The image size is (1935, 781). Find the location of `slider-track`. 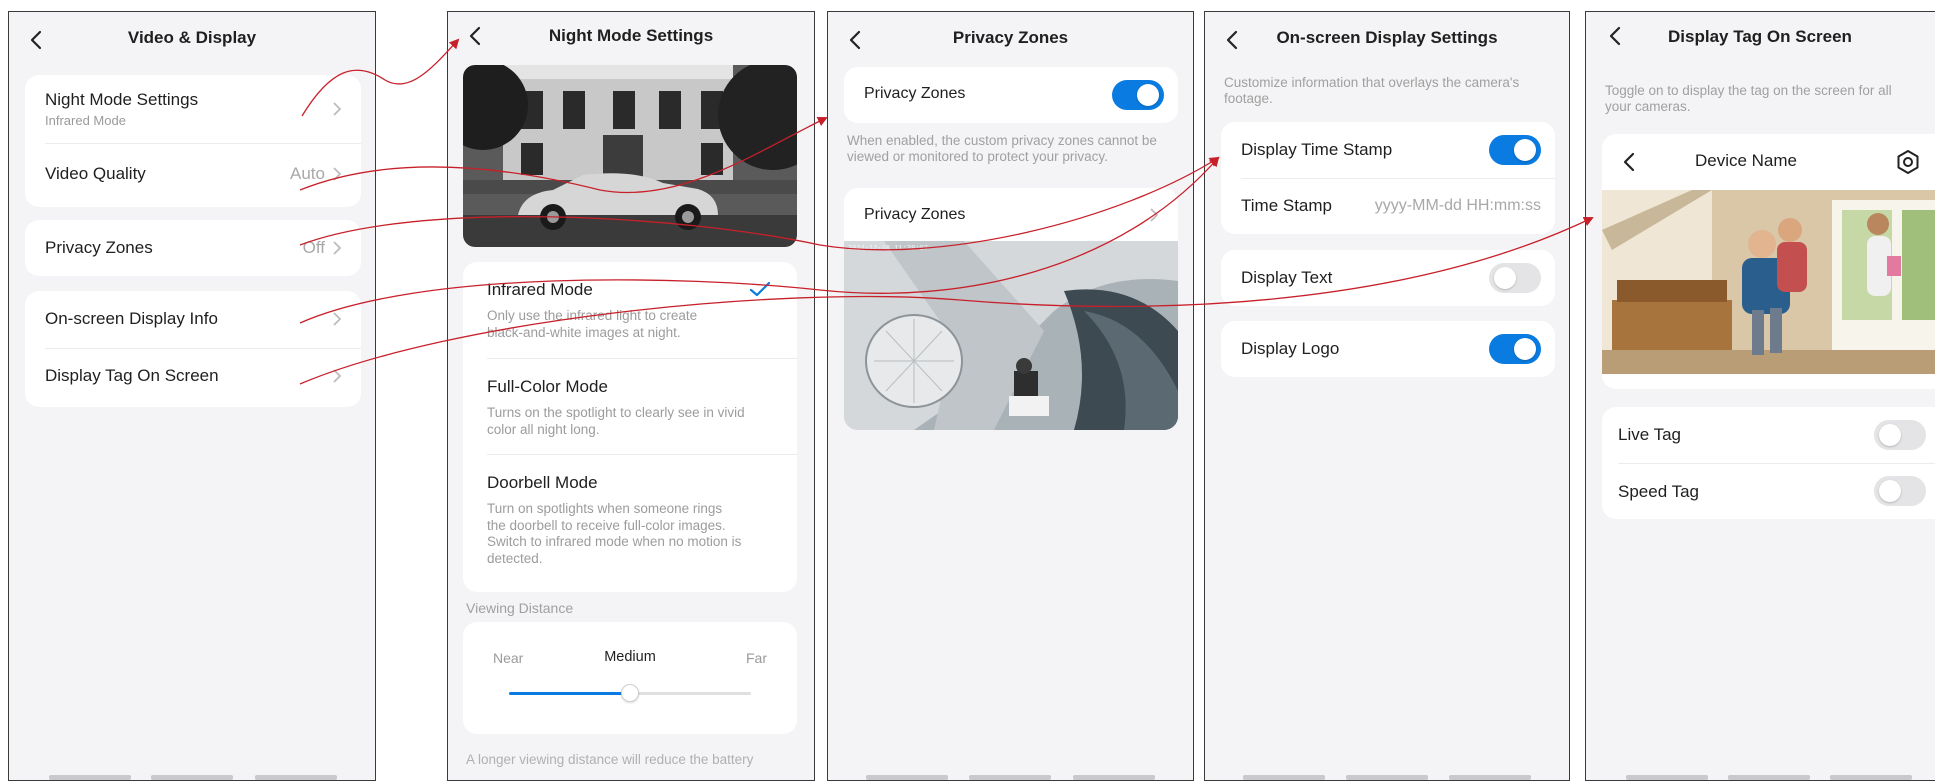

slider-track is located at coordinates (630, 693).